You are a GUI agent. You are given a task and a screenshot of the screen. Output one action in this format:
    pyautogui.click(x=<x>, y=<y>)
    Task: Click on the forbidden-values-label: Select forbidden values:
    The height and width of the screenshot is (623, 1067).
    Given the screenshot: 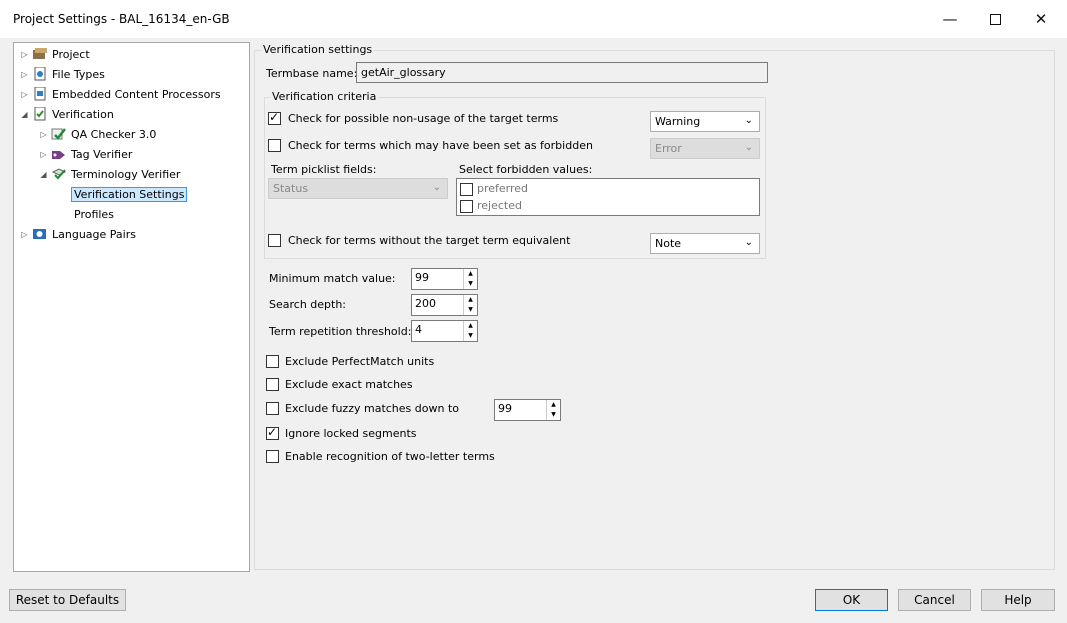 What is the action you would take?
    pyautogui.click(x=526, y=169)
    